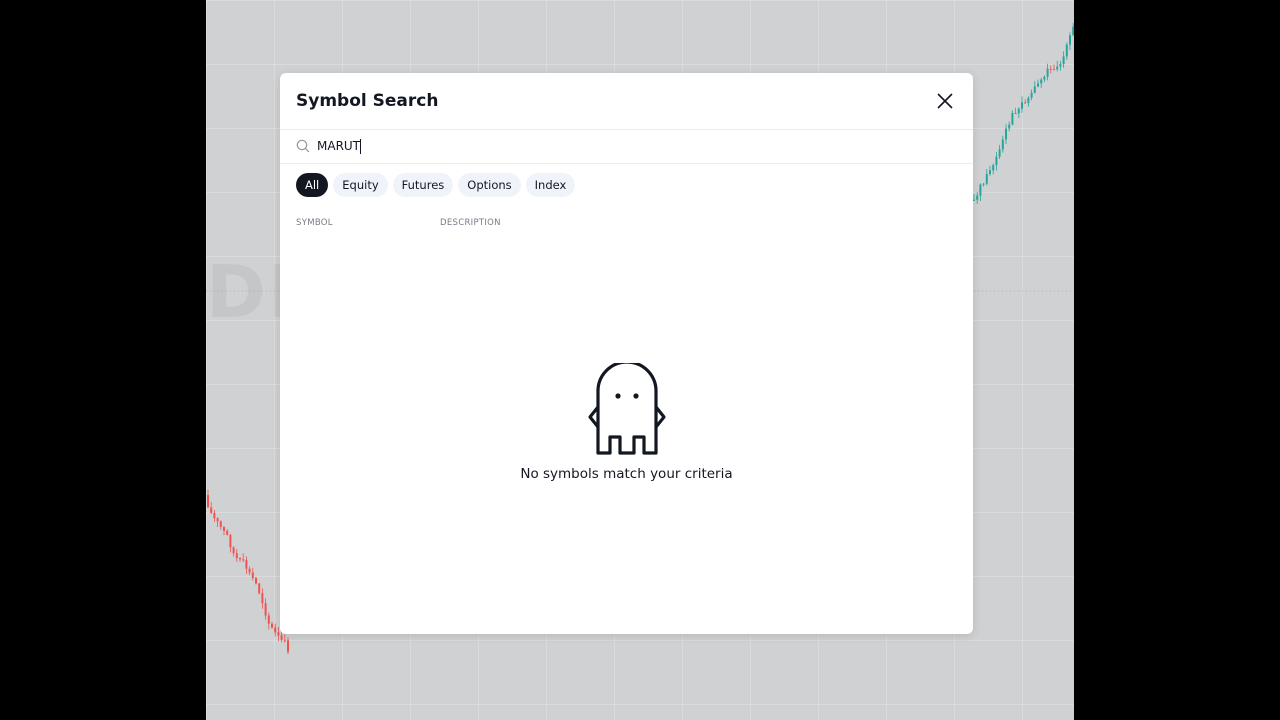 This screenshot has height=720, width=1280. I want to click on filter-index: Index, so click(550, 185).